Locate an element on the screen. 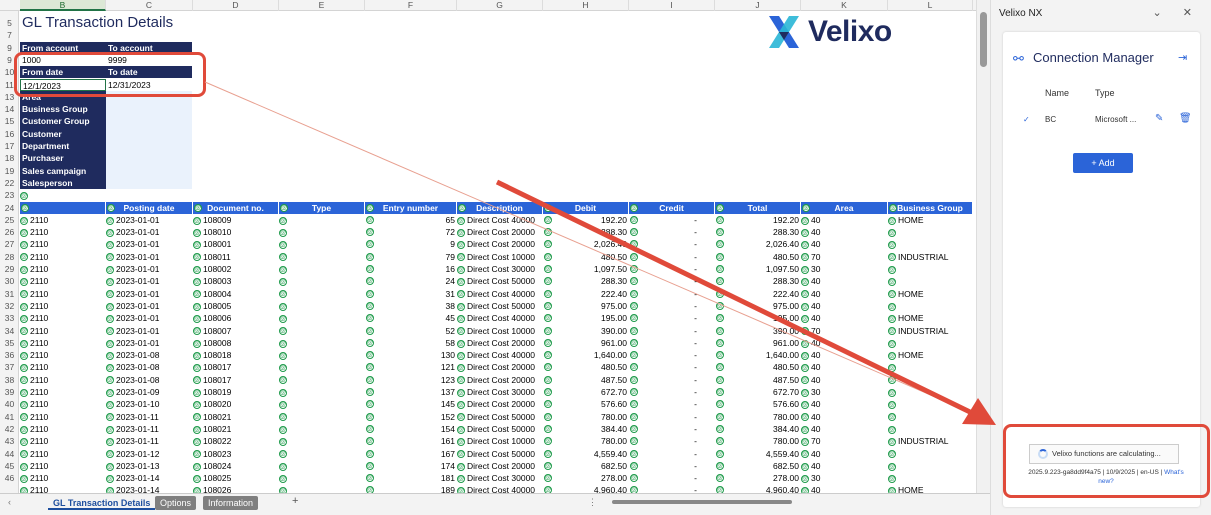 The image size is (1211, 515). table-cell: @975.00 is located at coordinates (586, 306).